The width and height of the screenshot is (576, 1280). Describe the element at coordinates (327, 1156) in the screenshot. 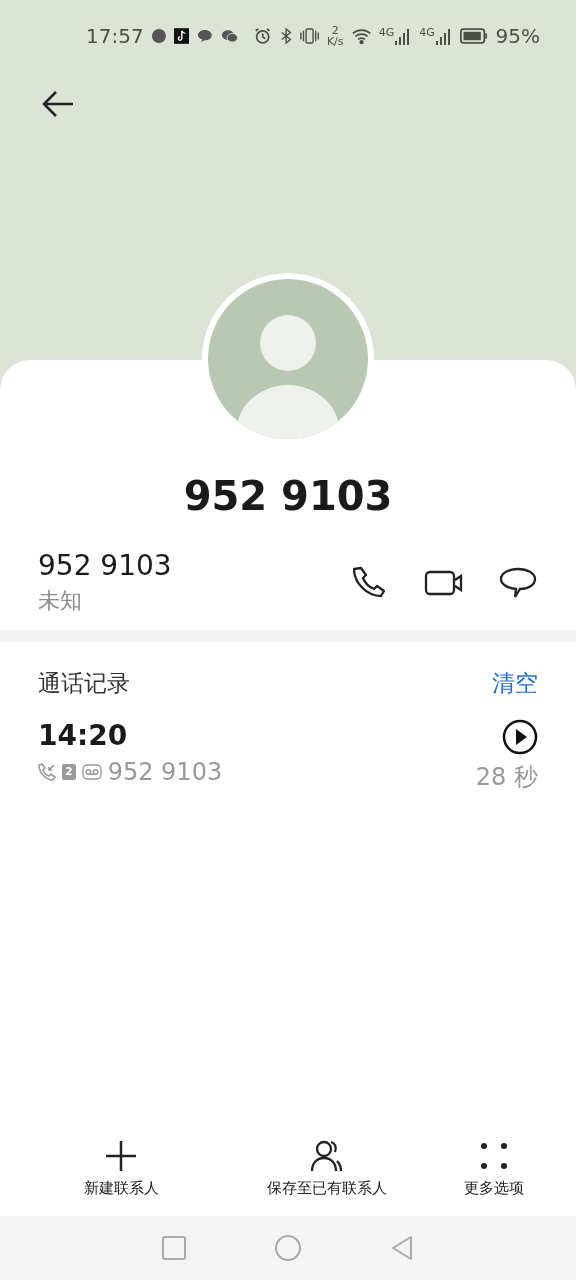

I see `person-icon` at that location.